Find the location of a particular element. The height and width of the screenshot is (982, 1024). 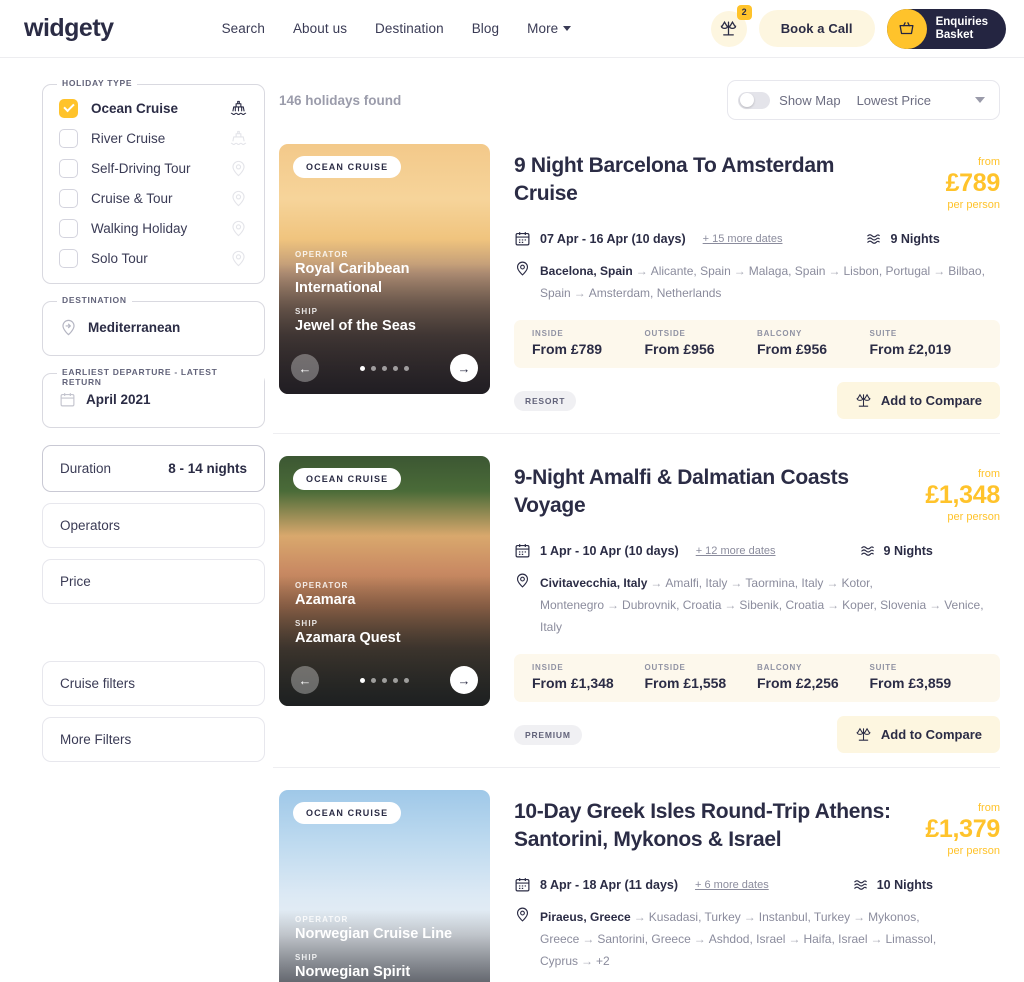

price-per-person-label: per person is located at coordinates (973, 205).